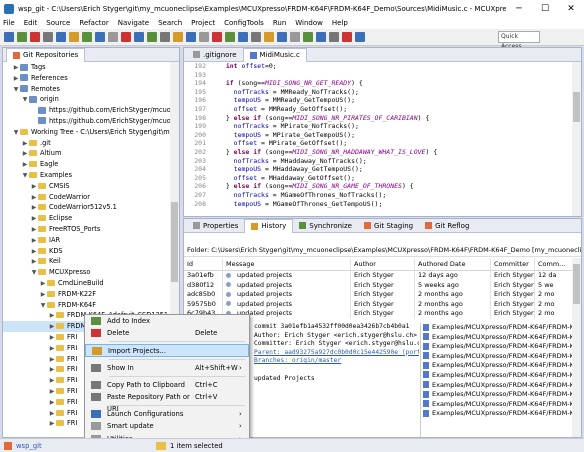 The height and width of the screenshot is (452, 584). Describe the element at coordinates (309, 23) in the screenshot. I see `menu-window: Window` at that location.